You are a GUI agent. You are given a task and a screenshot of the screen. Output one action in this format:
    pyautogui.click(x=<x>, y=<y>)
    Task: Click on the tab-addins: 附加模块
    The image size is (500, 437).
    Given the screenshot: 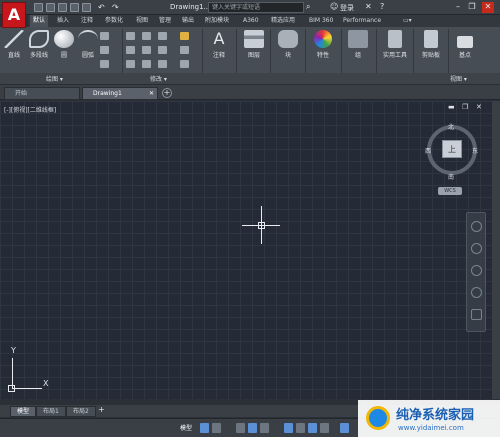 What is the action you would take?
    pyautogui.click(x=217, y=21)
    